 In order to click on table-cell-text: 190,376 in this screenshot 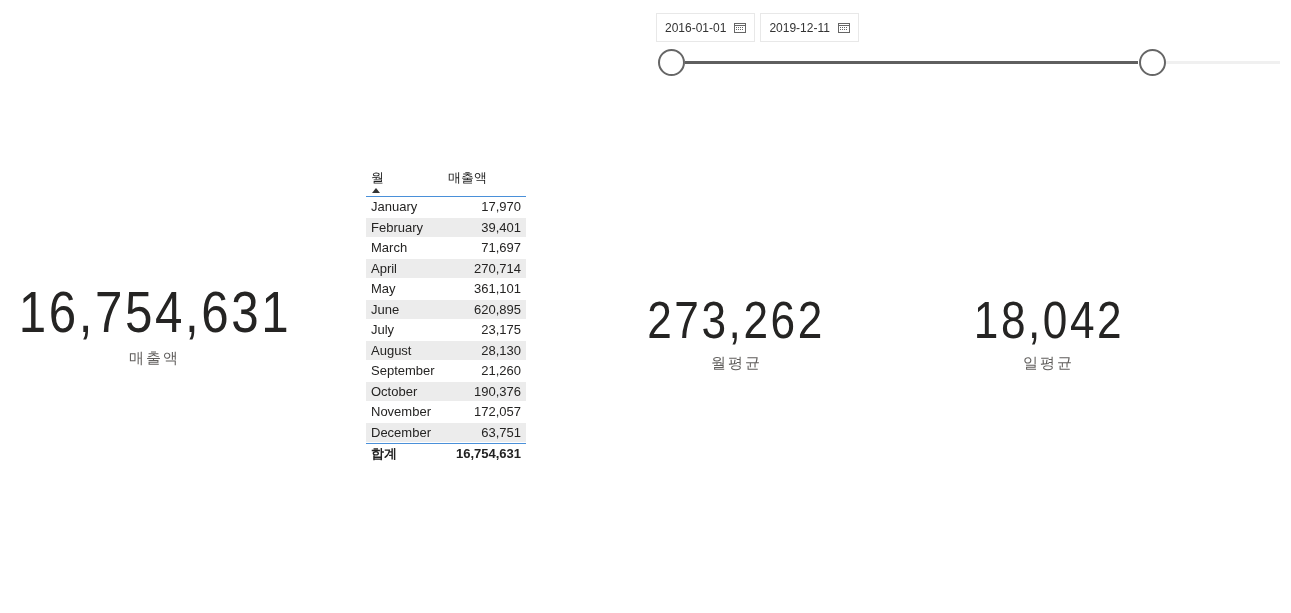, I will do `click(497, 391)`.